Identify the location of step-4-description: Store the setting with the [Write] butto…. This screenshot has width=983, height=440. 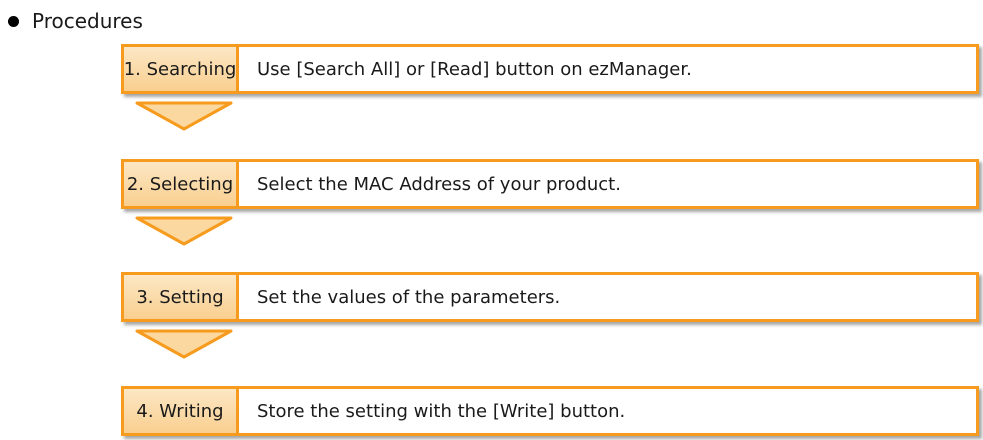
(441, 411).